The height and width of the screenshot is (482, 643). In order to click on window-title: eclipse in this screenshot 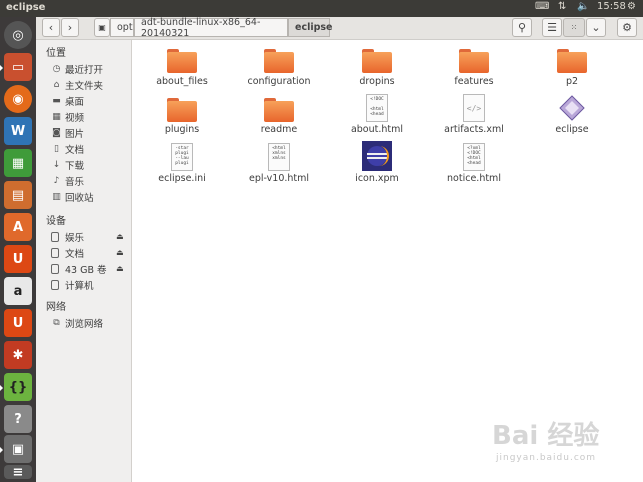, I will do `click(26, 7)`.